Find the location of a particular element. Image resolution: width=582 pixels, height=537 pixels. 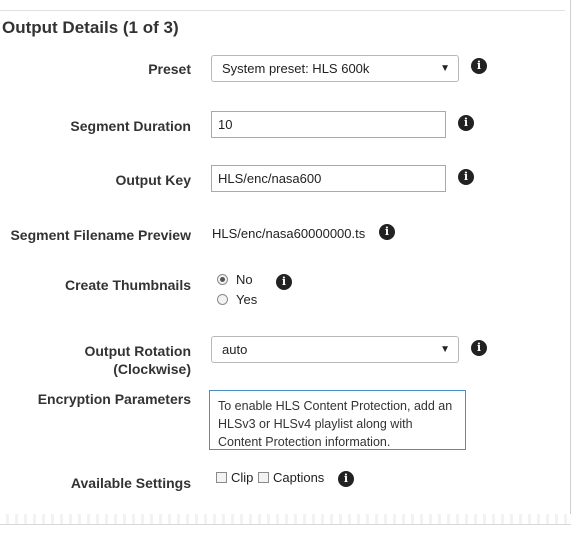

encryption-parameters-label: Encryption Parameters is located at coordinates (114, 399).